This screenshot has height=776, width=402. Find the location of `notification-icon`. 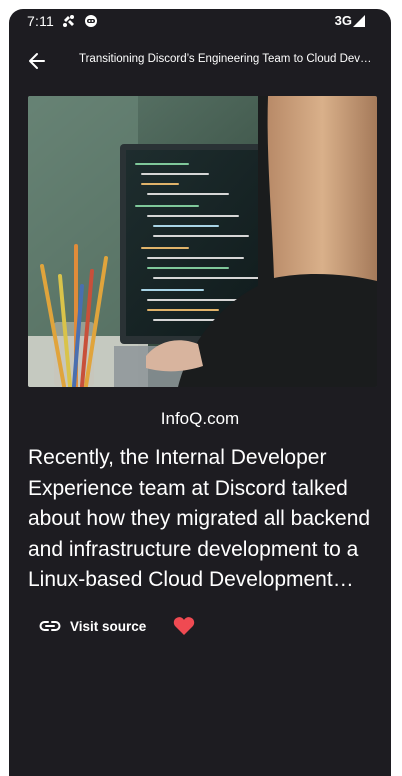

notification-icon is located at coordinates (69, 23).